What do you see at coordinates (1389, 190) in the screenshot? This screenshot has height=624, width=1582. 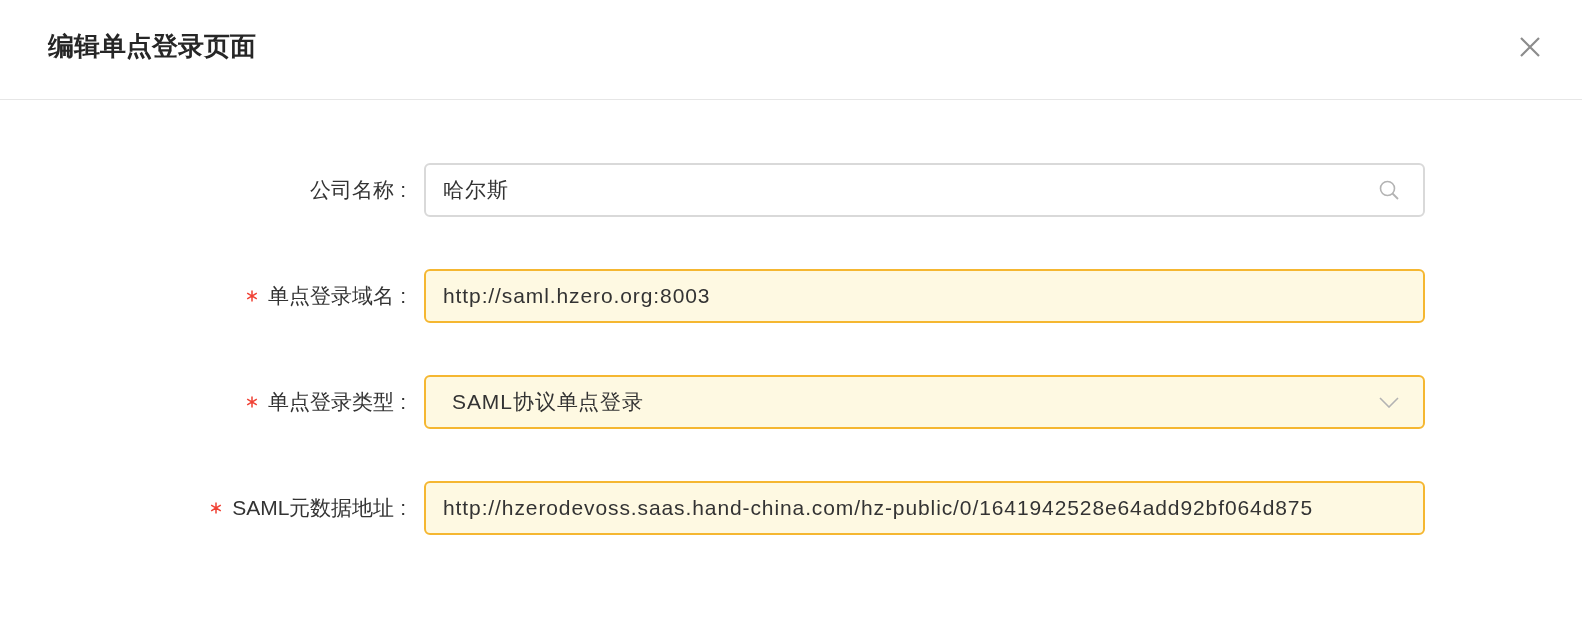 I see `search-icon` at bounding box center [1389, 190].